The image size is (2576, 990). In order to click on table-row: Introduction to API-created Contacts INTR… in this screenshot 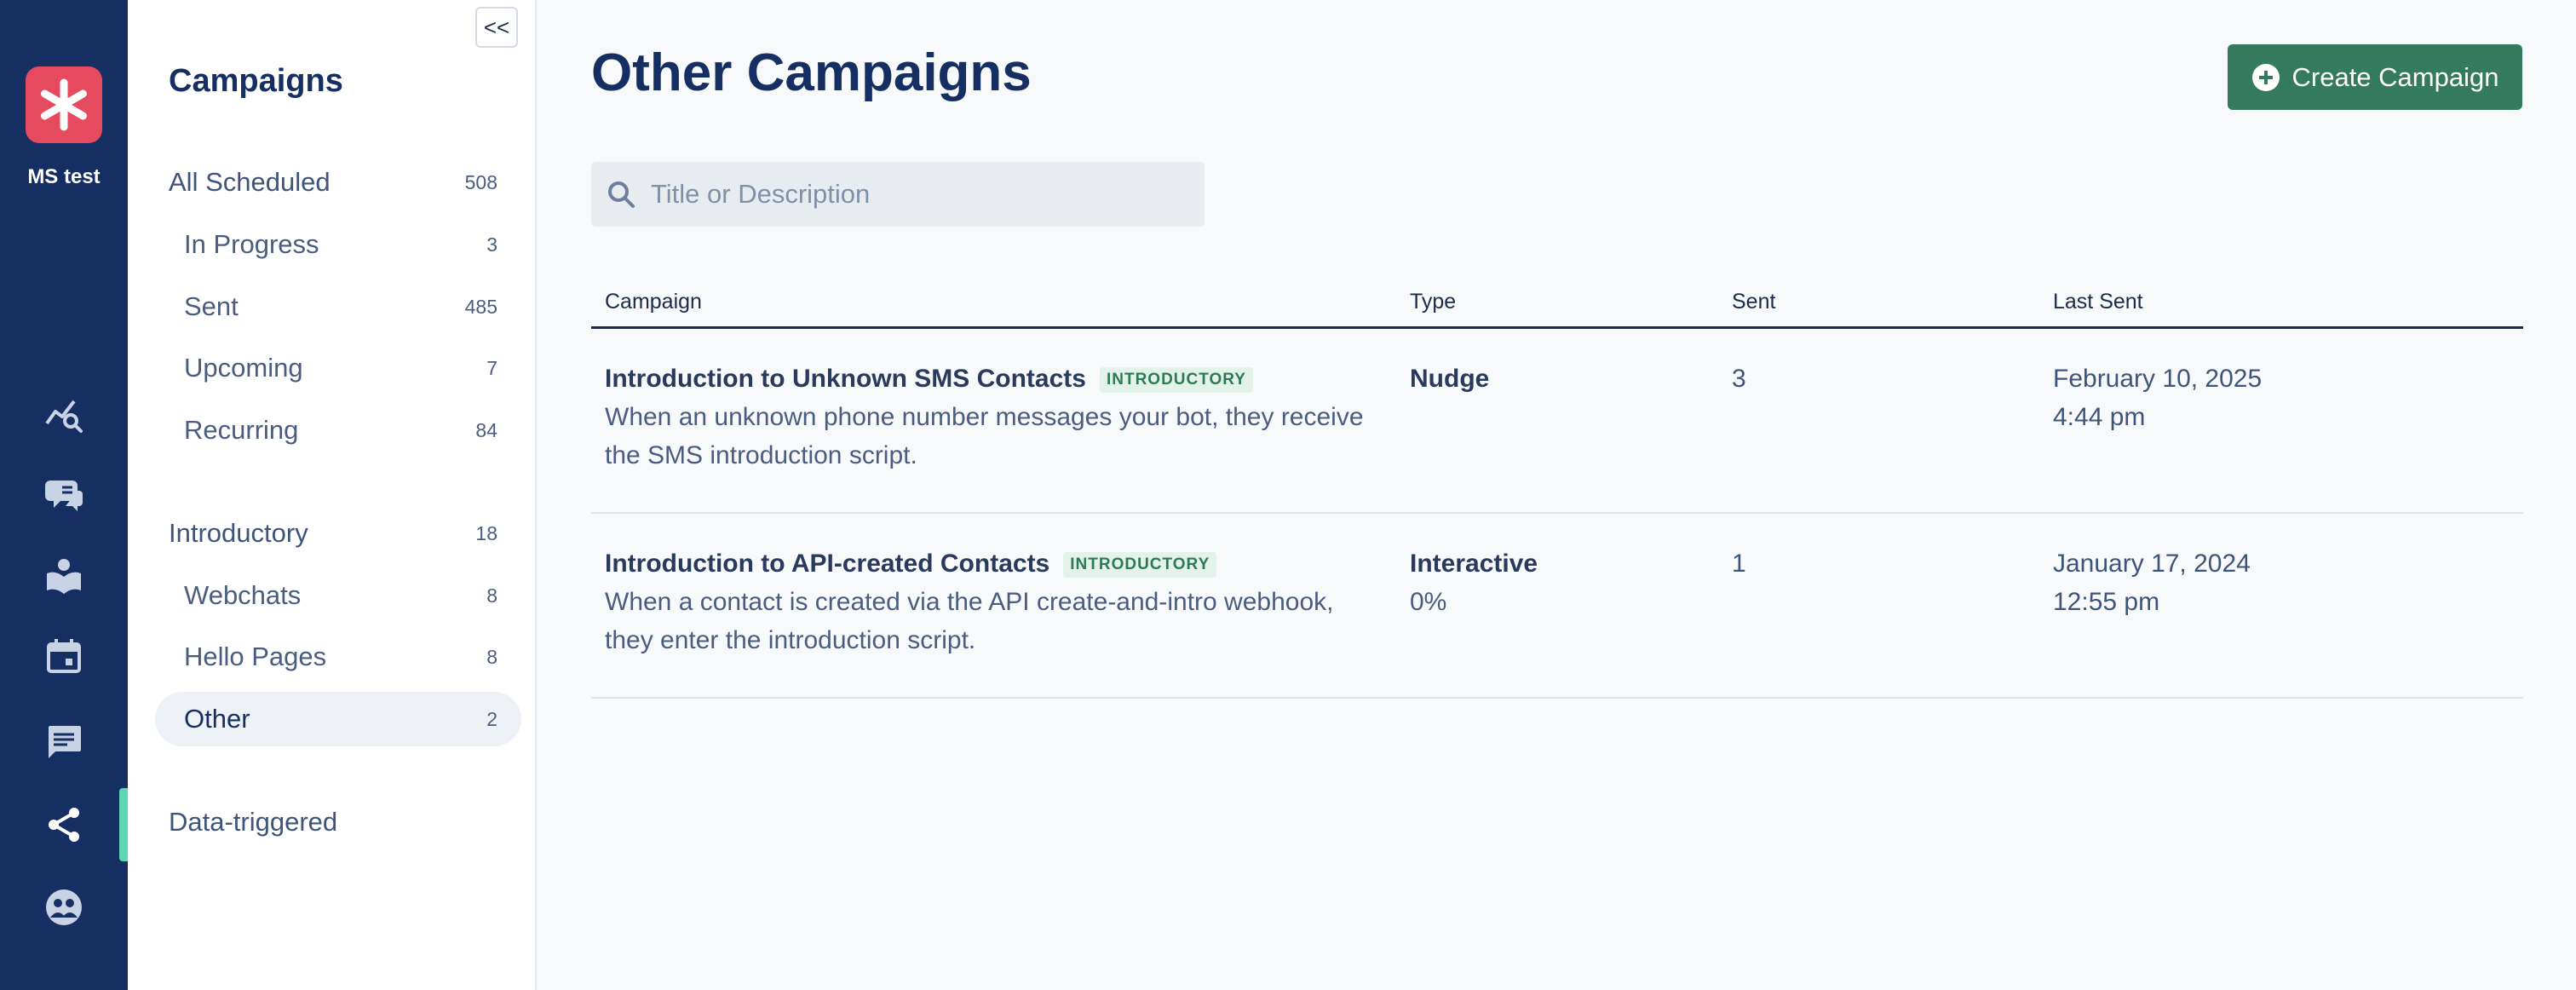, I will do `click(1557, 606)`.